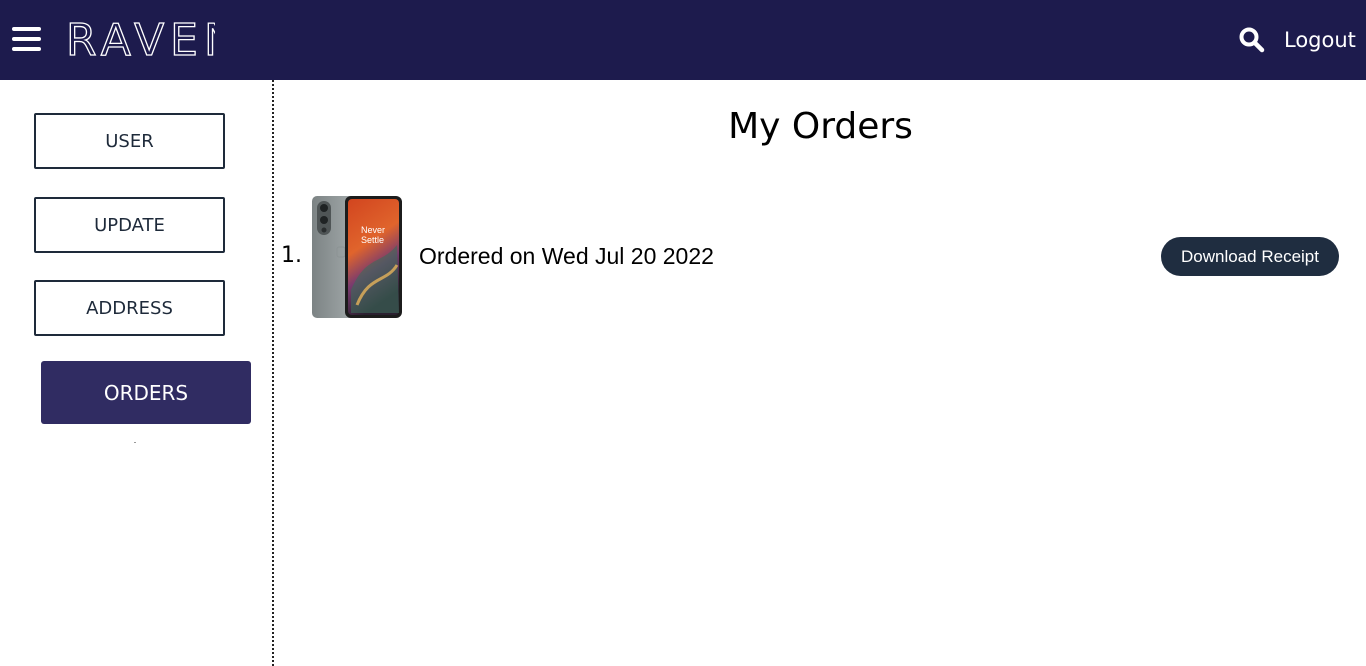  I want to click on top-navbar: RAVEN Logout, so click(683, 40).